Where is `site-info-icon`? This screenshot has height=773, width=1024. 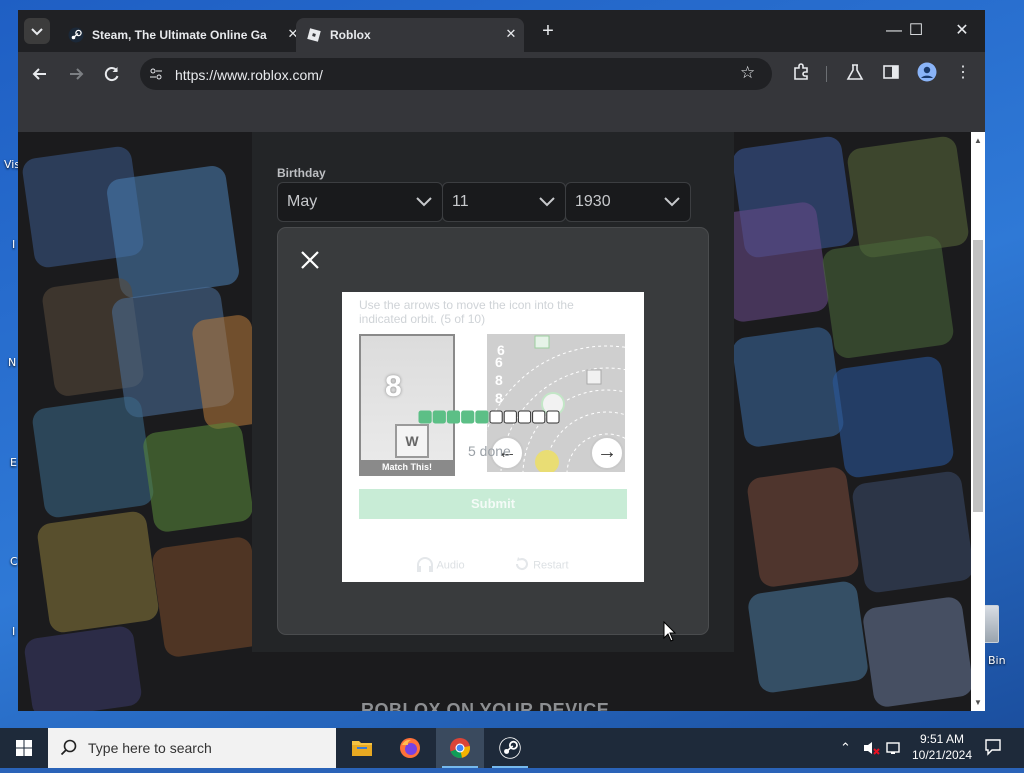 site-info-icon is located at coordinates (156, 74).